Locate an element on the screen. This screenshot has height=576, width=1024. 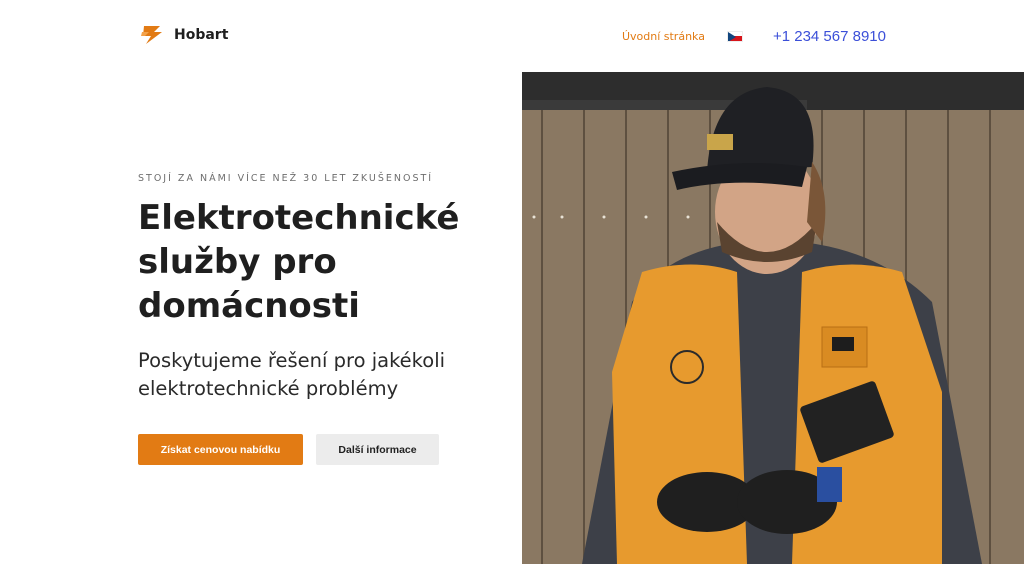
nav-home-link: Úvodní stránka is located at coordinates (663, 36).